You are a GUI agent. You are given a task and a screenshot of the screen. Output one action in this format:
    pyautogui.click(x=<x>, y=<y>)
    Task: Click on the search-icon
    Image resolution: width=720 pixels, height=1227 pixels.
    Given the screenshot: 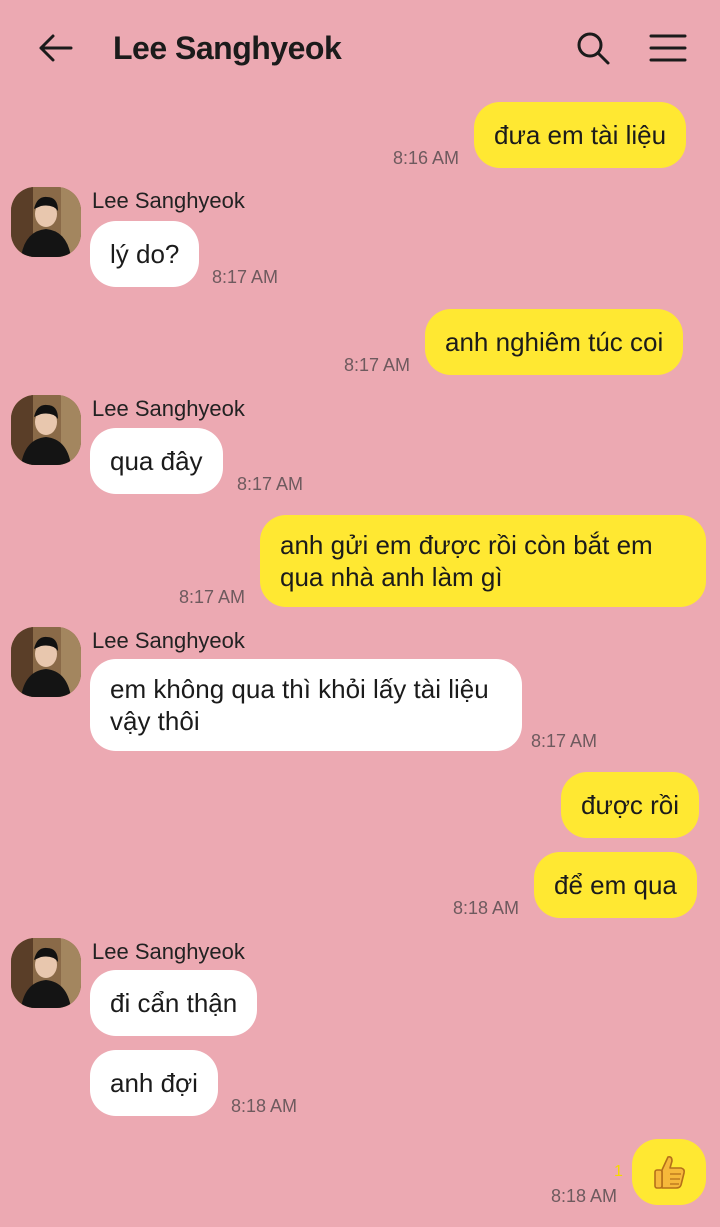 What is the action you would take?
    pyautogui.click(x=593, y=48)
    